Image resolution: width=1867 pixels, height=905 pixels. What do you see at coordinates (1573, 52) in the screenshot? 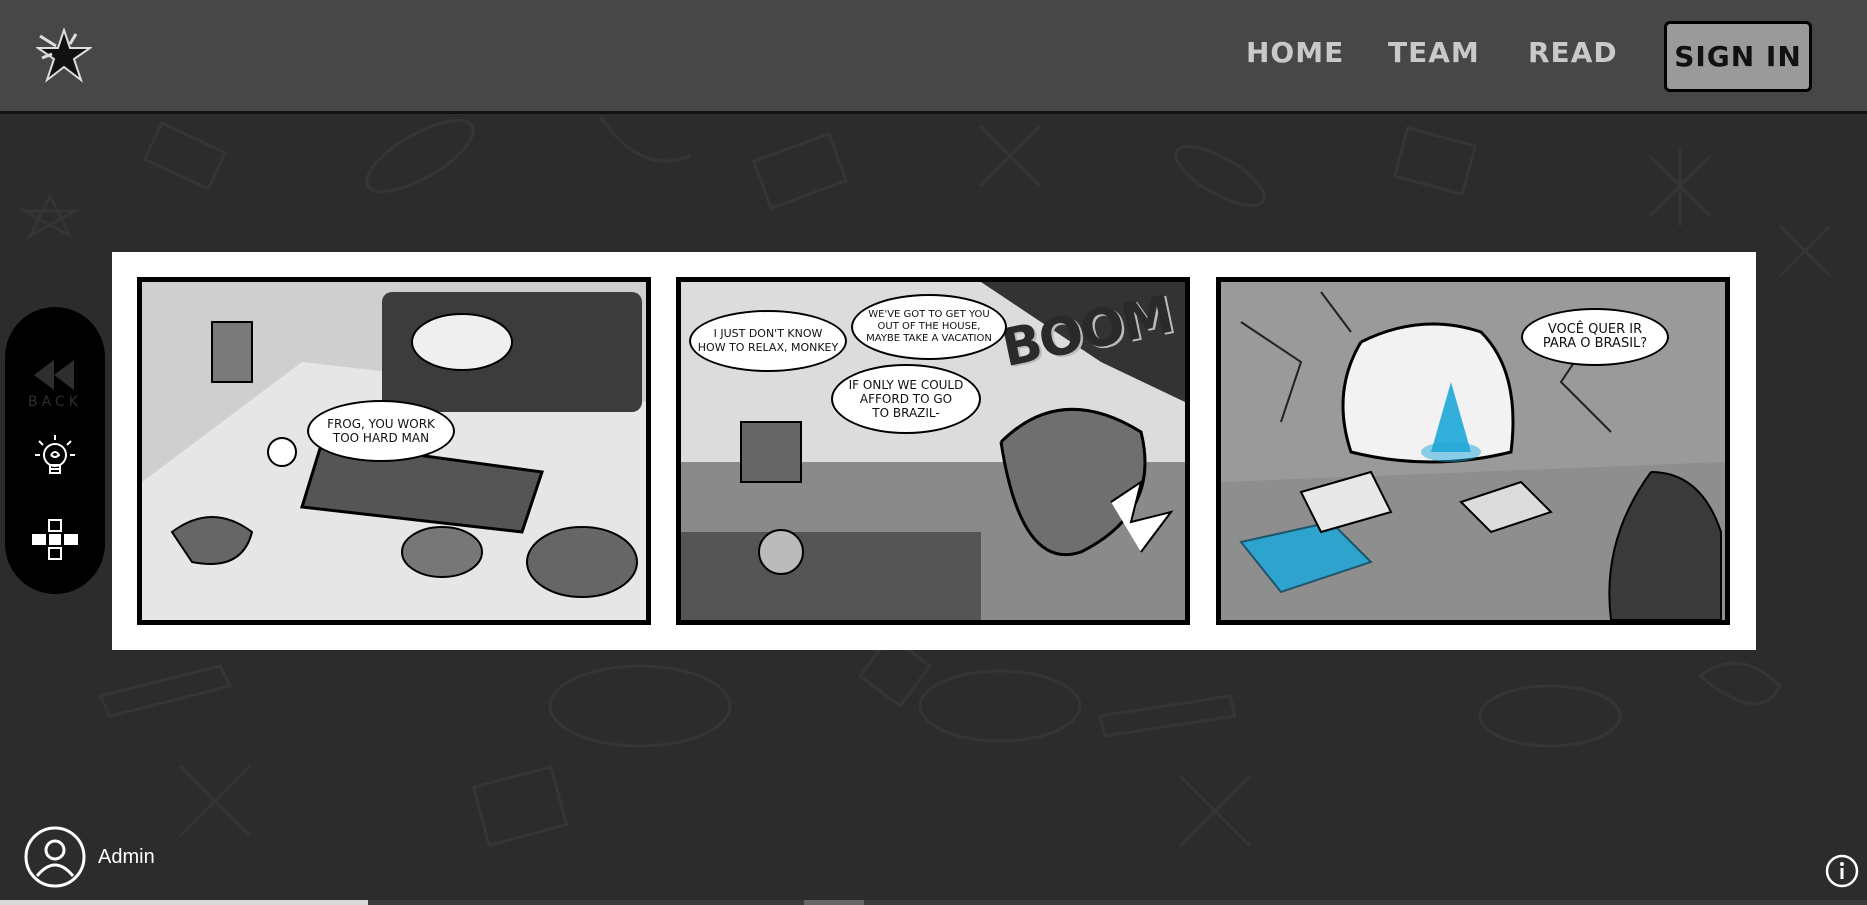
I see `nav-read-link: READ` at bounding box center [1573, 52].